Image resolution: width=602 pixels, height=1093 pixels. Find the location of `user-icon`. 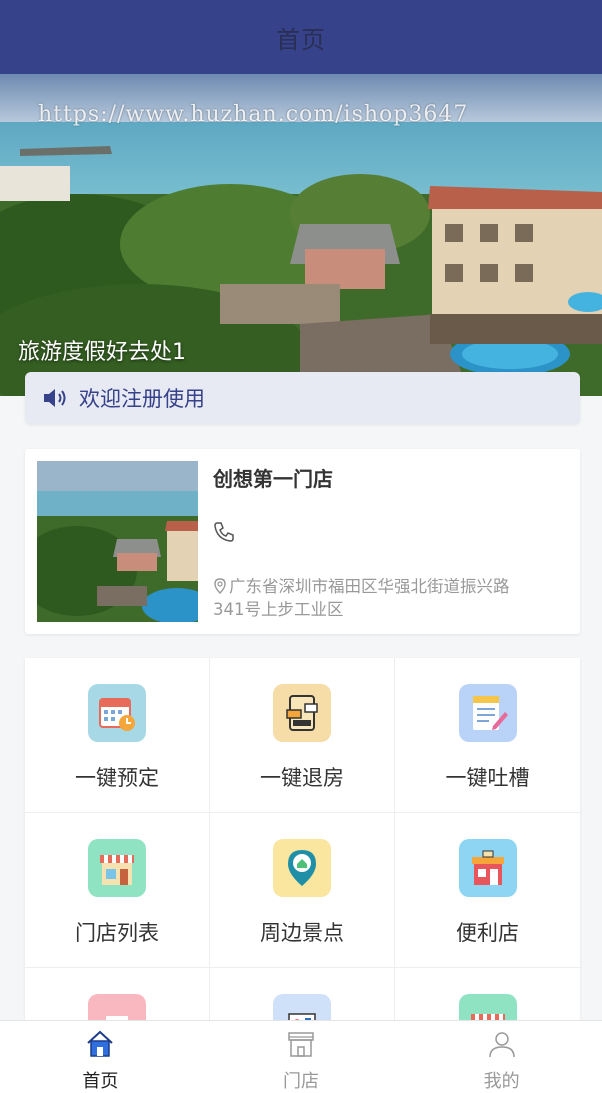

user-icon is located at coordinates (501, 1045).